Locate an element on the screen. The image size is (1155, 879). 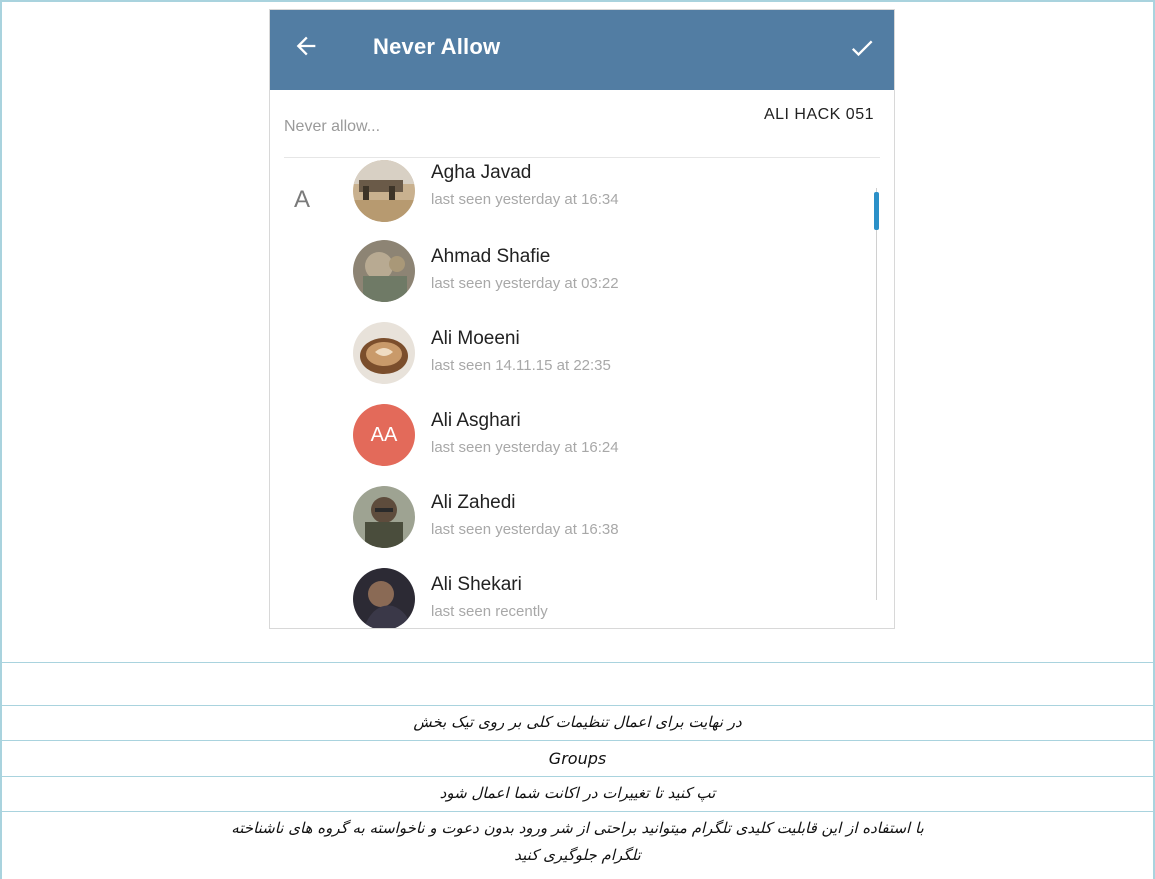
contact-row: Ali Moeeni last seen 14.11.15 at 22:35 is located at coordinates (582, 361).